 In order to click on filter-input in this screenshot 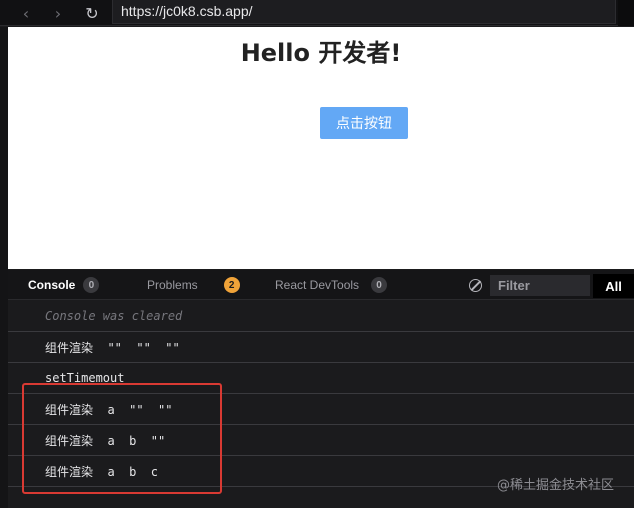, I will do `click(540, 285)`.